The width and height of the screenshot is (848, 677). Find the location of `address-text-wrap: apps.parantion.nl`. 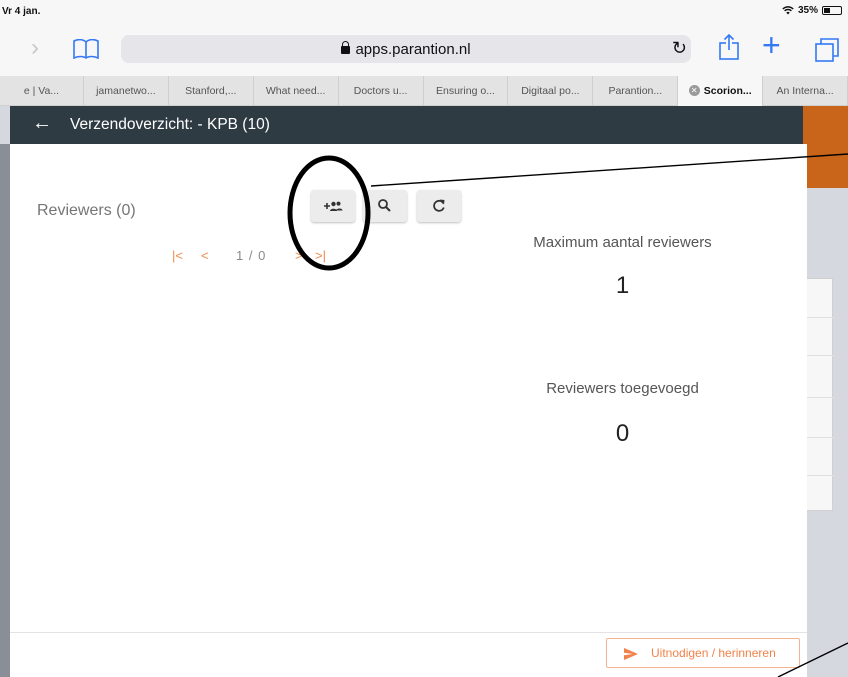

address-text-wrap: apps.parantion.nl is located at coordinates (406, 49).